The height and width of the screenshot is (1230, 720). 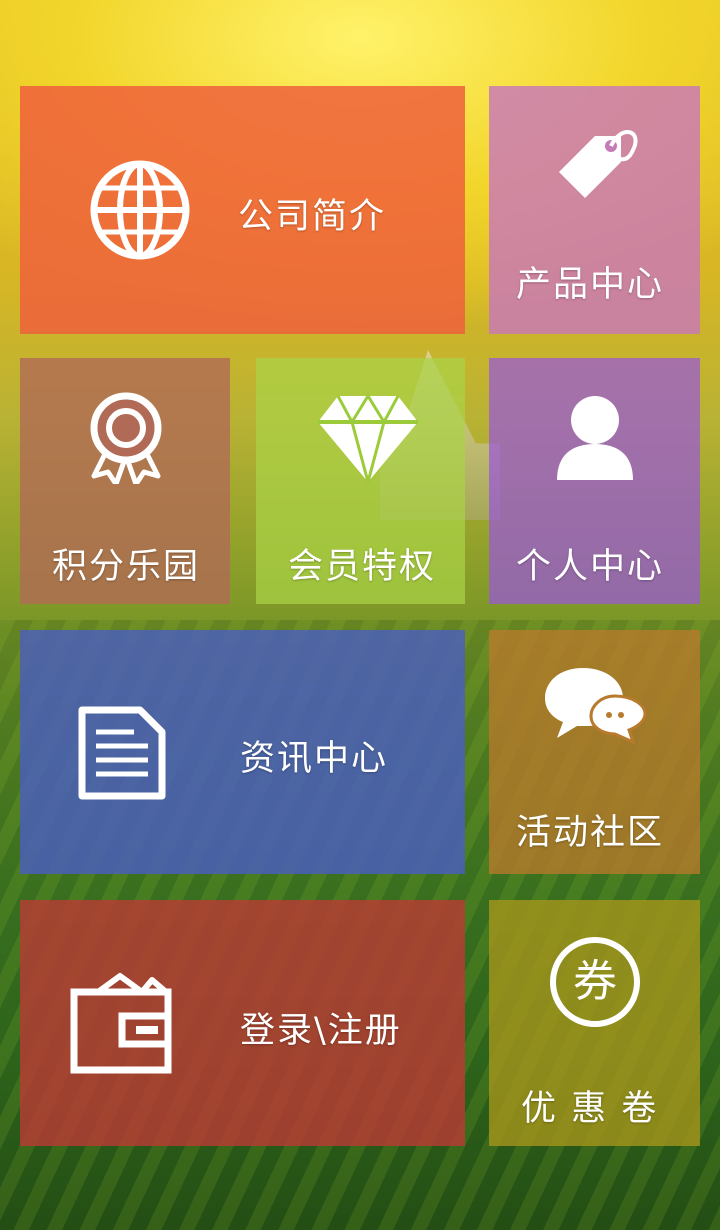 I want to click on tile-coupons: 券 优 惠 卷, so click(x=594, y=1023).